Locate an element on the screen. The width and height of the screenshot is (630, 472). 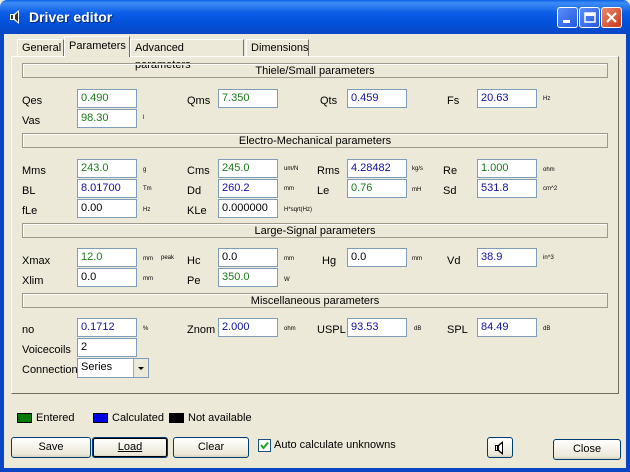
minimize-icon is located at coordinates (566, 21).